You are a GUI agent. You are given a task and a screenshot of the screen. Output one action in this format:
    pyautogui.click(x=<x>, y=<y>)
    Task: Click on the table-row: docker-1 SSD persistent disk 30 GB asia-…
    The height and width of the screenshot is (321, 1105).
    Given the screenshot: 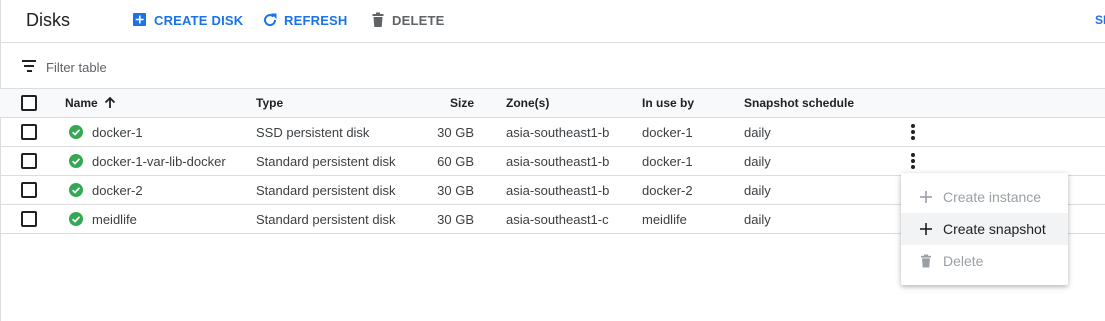 What is the action you would take?
    pyautogui.click(x=552, y=132)
    